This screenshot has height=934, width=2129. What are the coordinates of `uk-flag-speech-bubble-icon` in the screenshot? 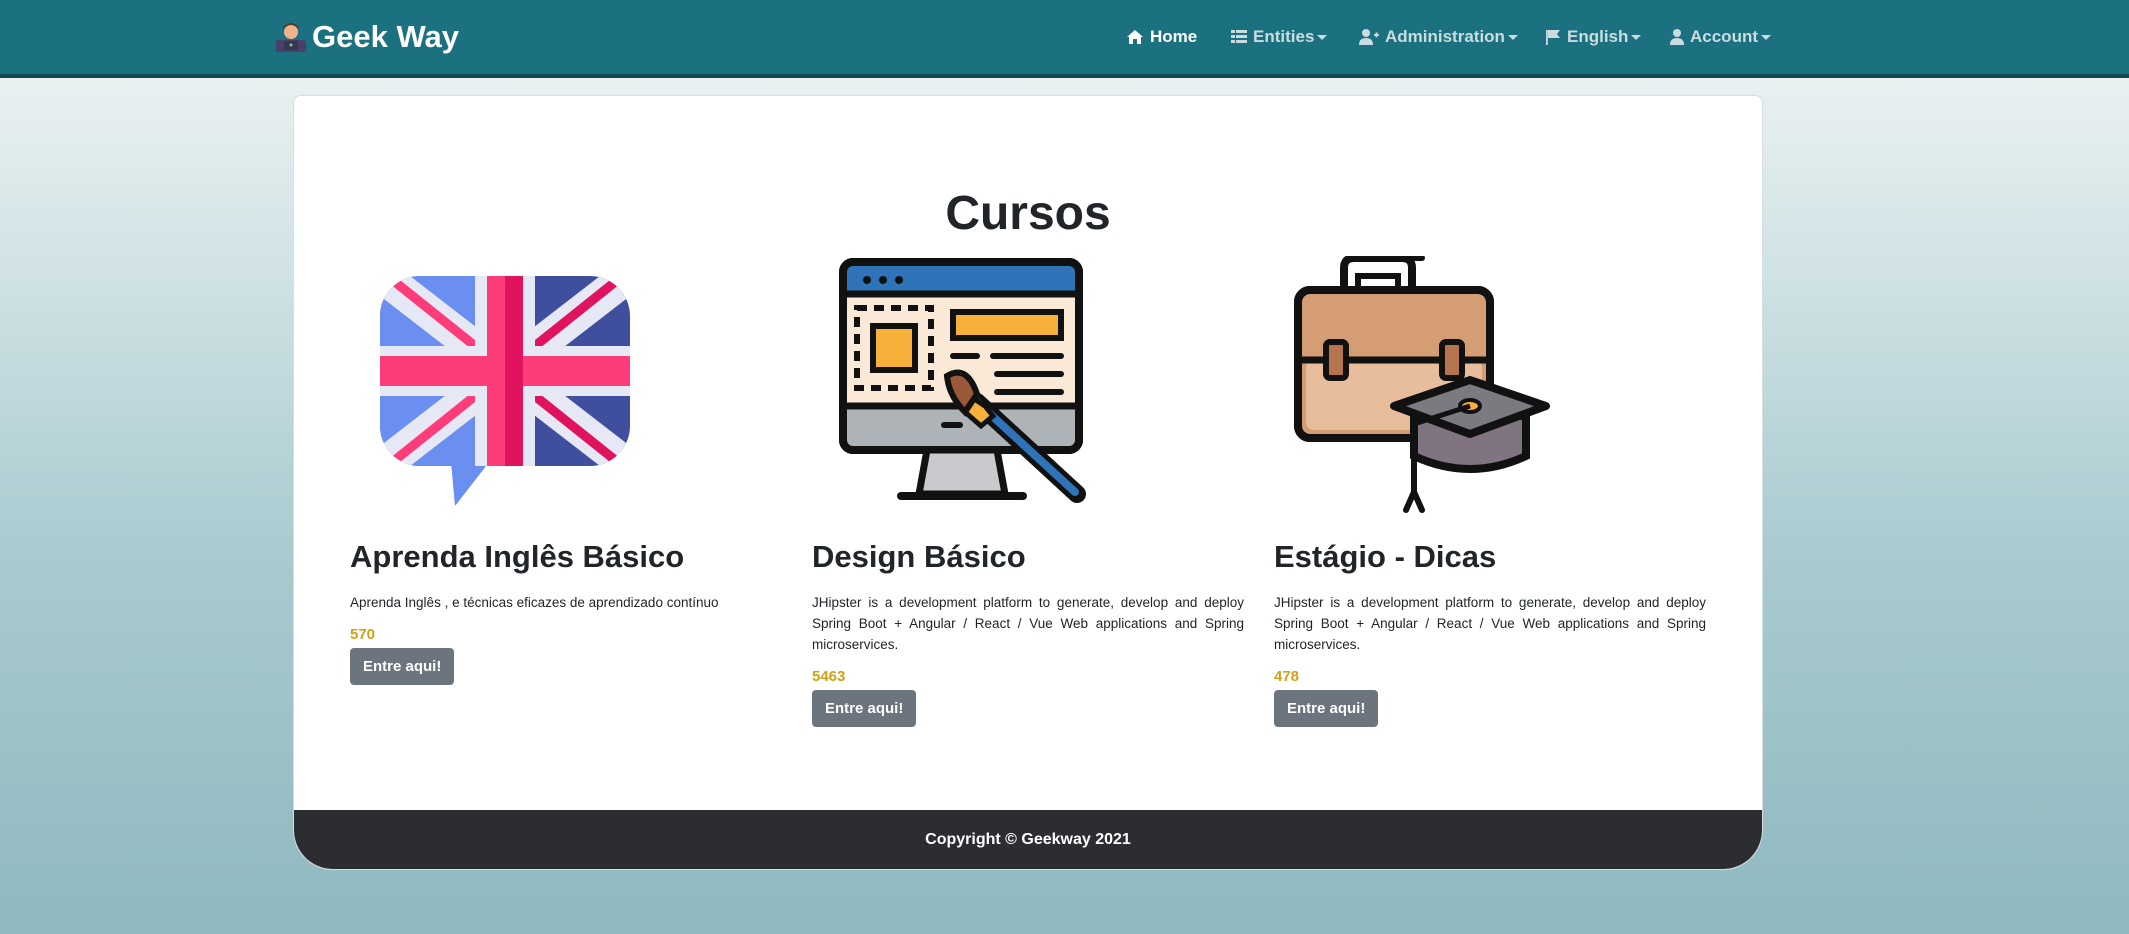 It's located at (505, 391).